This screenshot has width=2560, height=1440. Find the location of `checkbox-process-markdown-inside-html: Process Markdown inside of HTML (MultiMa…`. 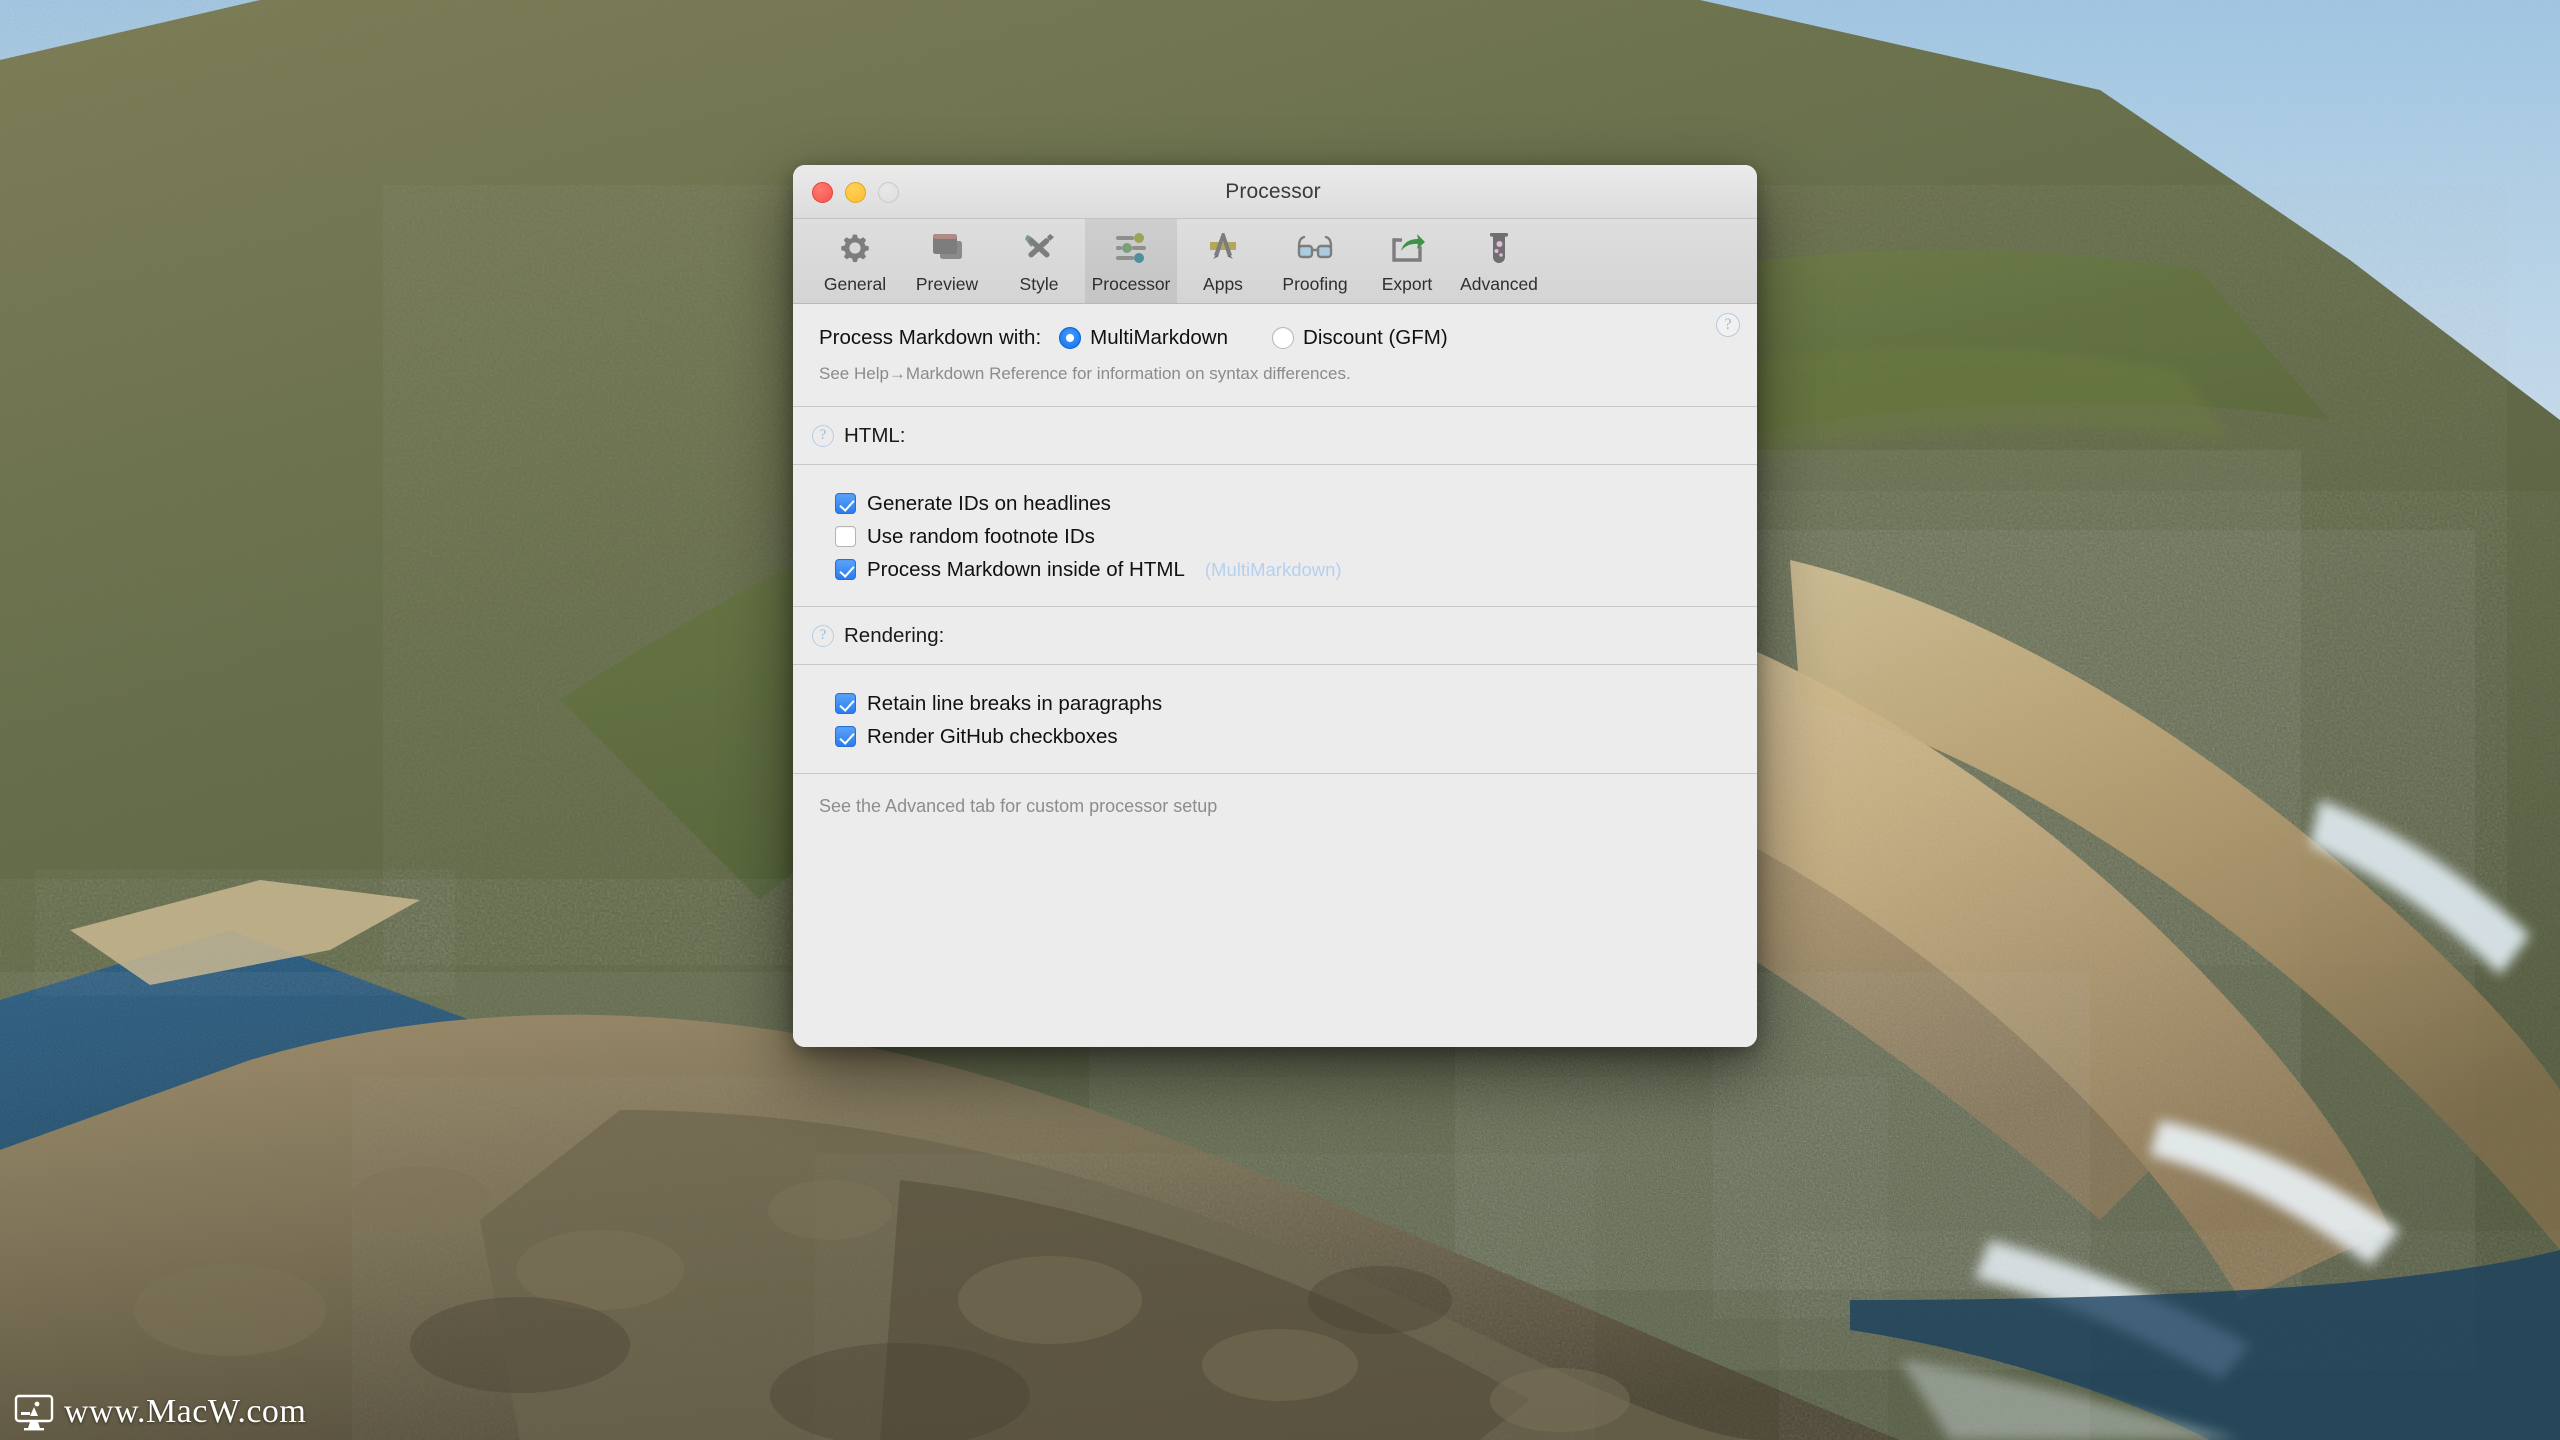

checkbox-process-markdown-inside-html: Process Markdown inside of HTML (MultiMa… is located at coordinates (1283, 569).